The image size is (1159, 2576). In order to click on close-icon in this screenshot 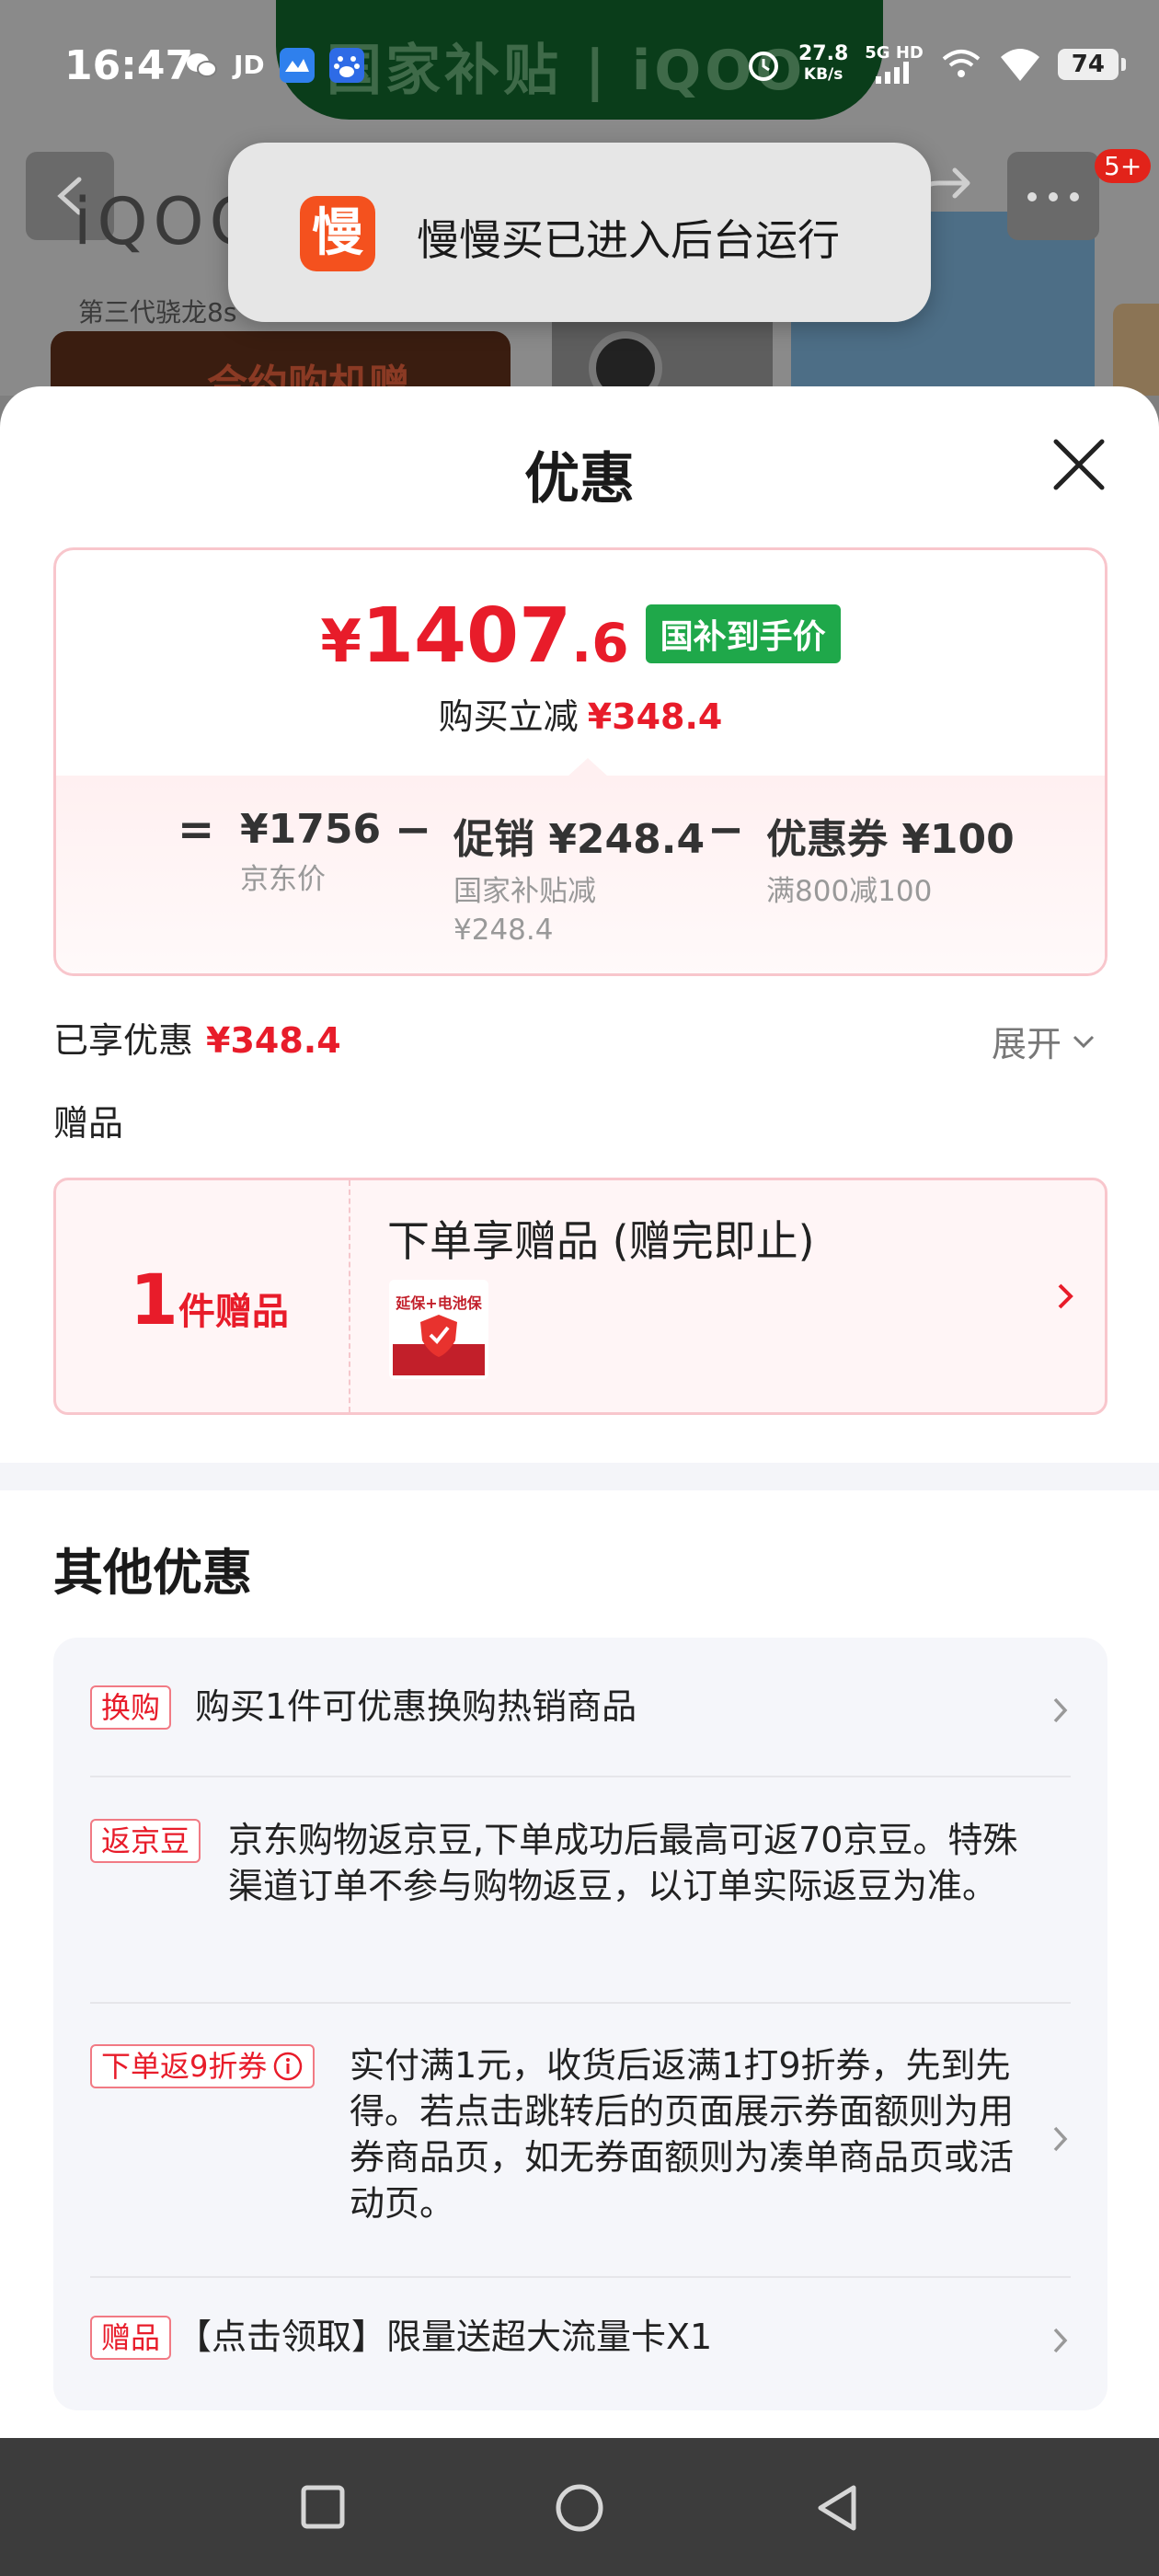, I will do `click(1079, 464)`.